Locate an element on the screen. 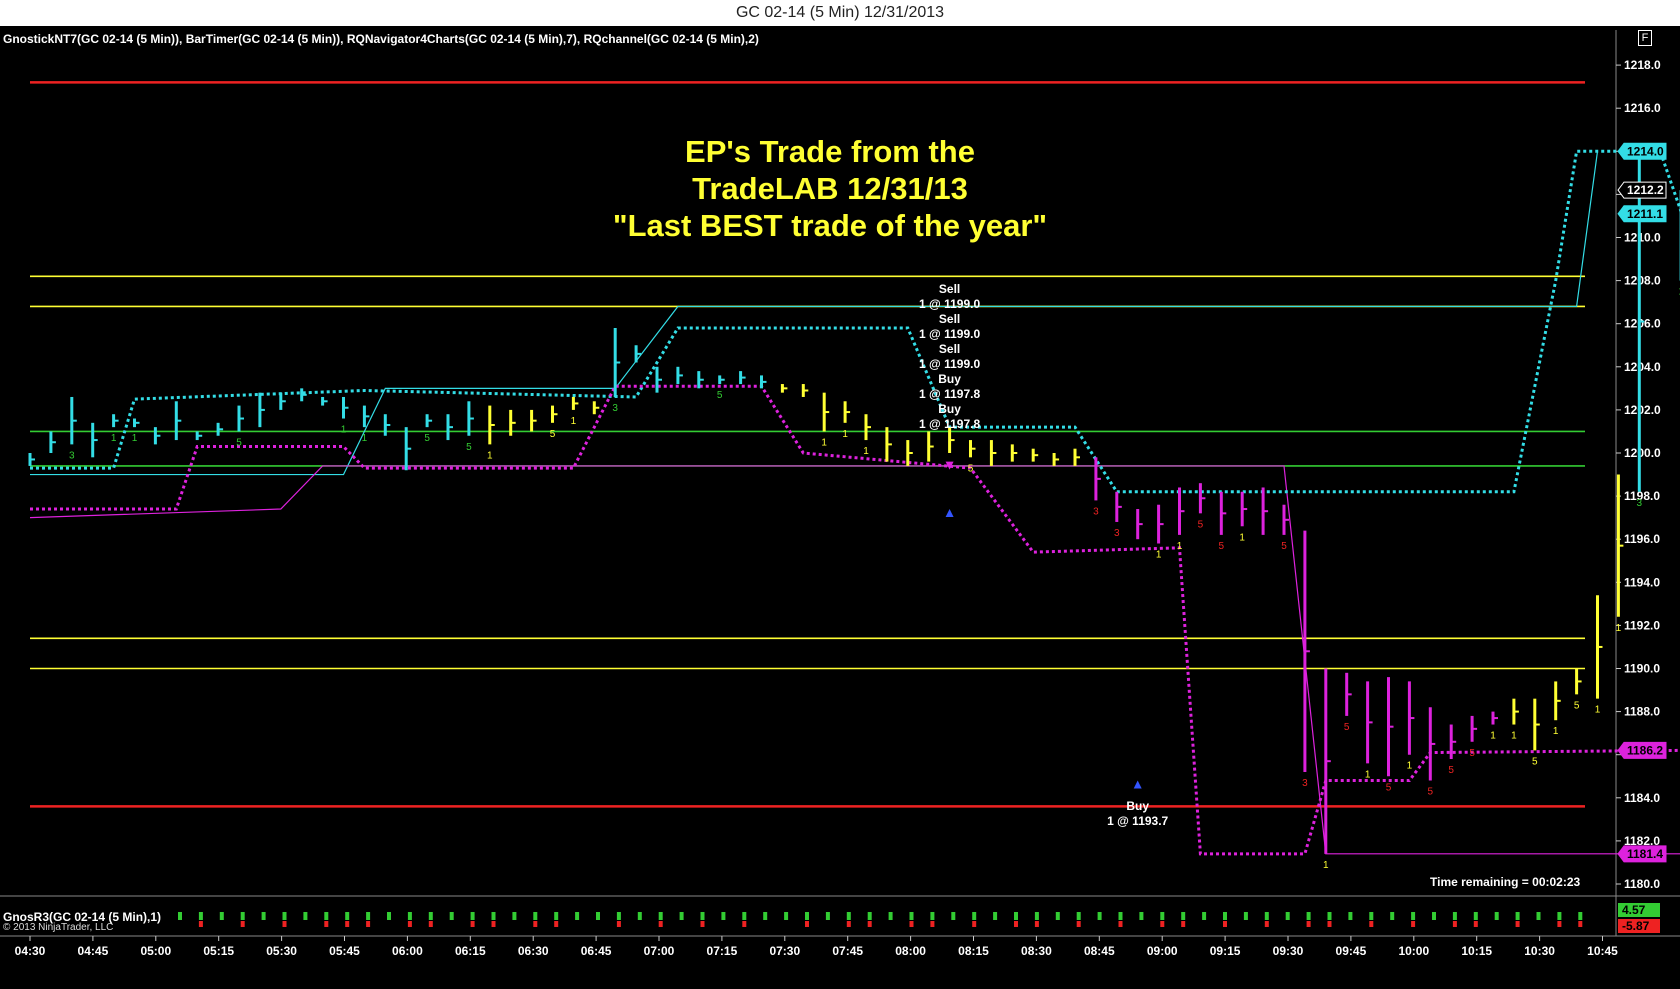 This screenshot has width=1680, height=989. y-tick-label: 1198.0 is located at coordinates (1642, 496).